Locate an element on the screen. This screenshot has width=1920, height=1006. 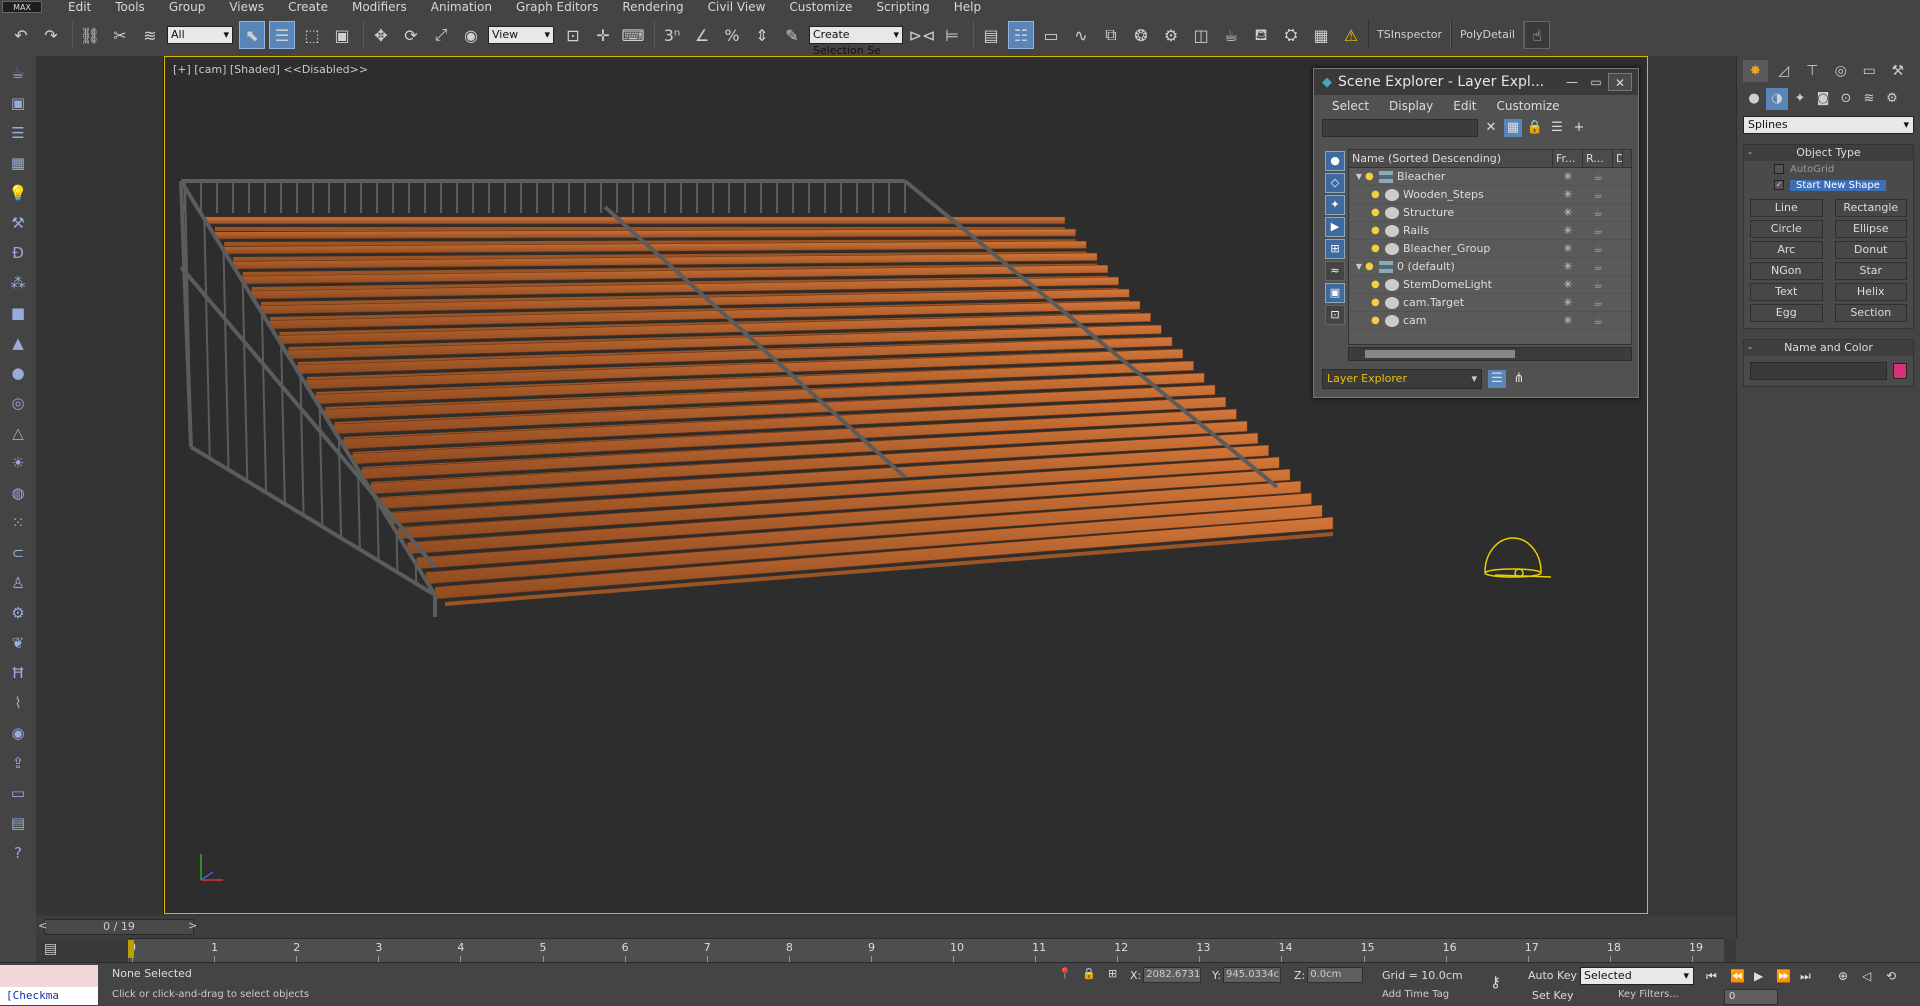
select-object-icon: ⬉ is located at coordinates (252, 35).